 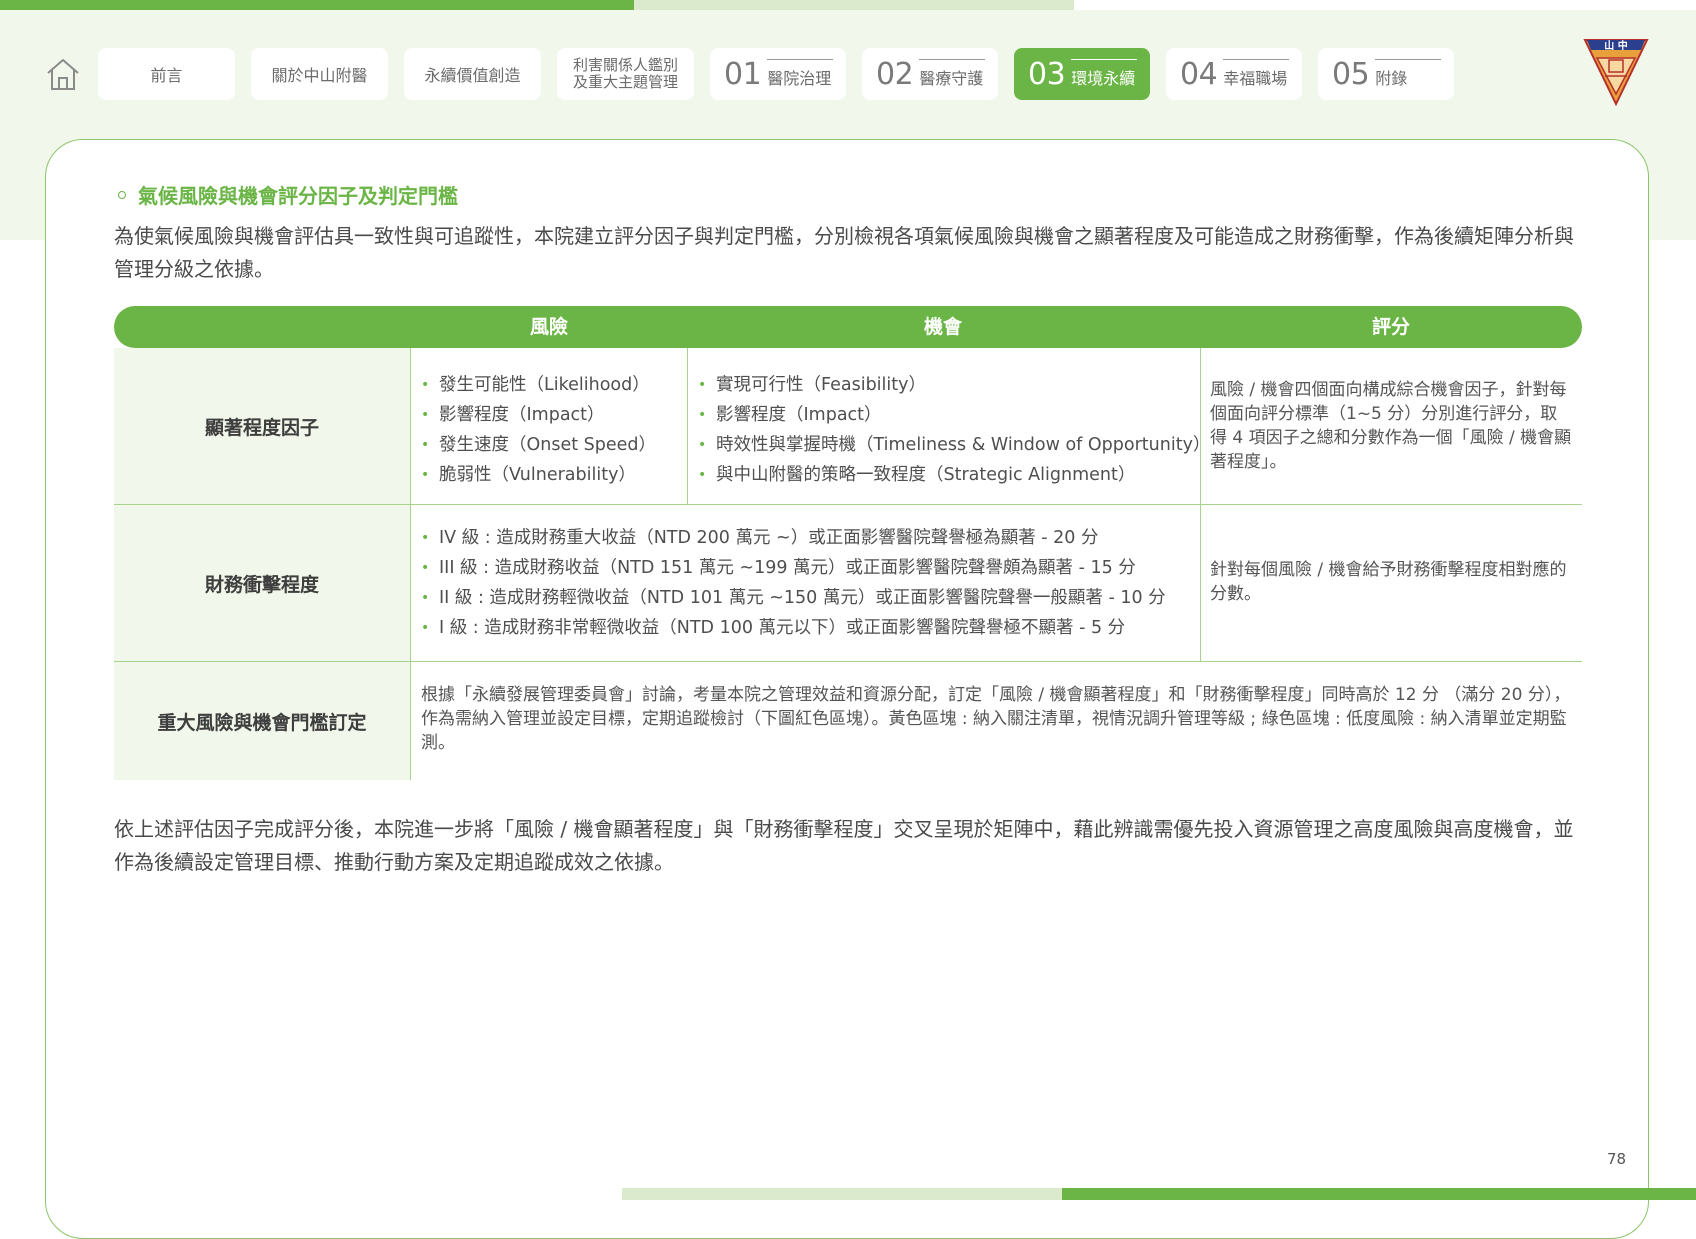 I want to click on list-item: 發生速度（Onset Speed）, so click(x=554, y=445).